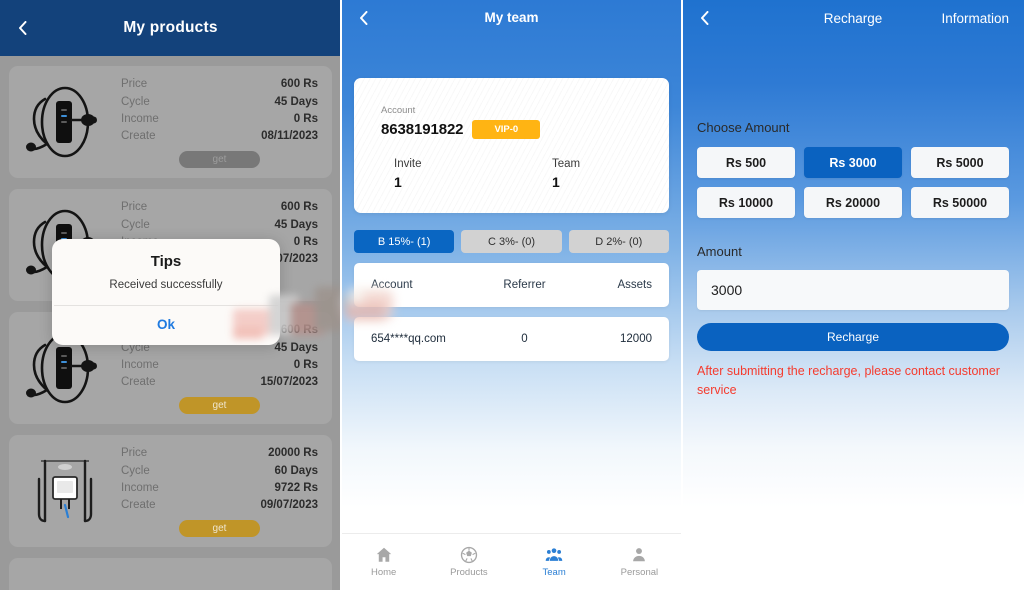  What do you see at coordinates (639, 572) in the screenshot?
I see `nav-label: Personal` at bounding box center [639, 572].